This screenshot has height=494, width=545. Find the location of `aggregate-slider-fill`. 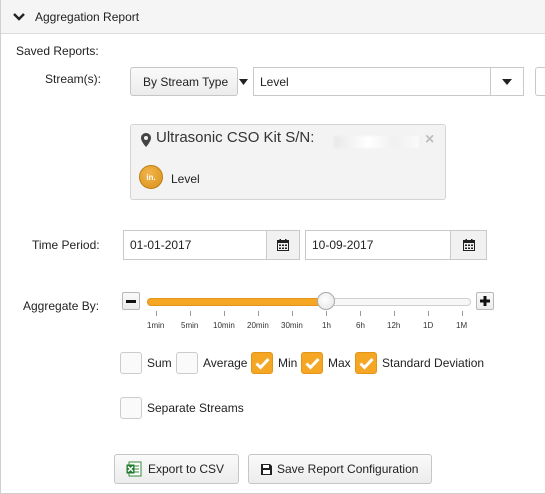

aggregate-slider-fill is located at coordinates (236, 302).